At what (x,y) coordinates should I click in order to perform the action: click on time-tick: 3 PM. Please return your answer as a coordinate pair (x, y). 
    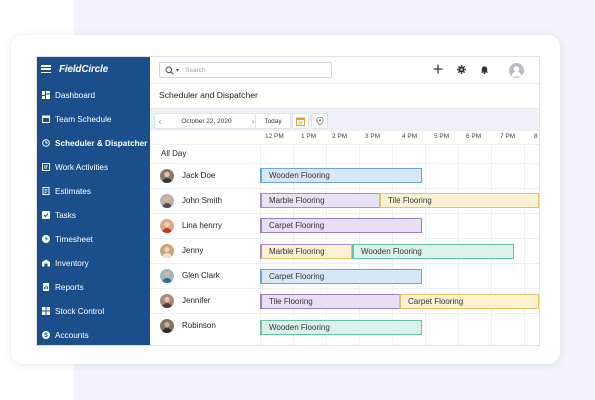
    Looking at the image, I should click on (373, 136).